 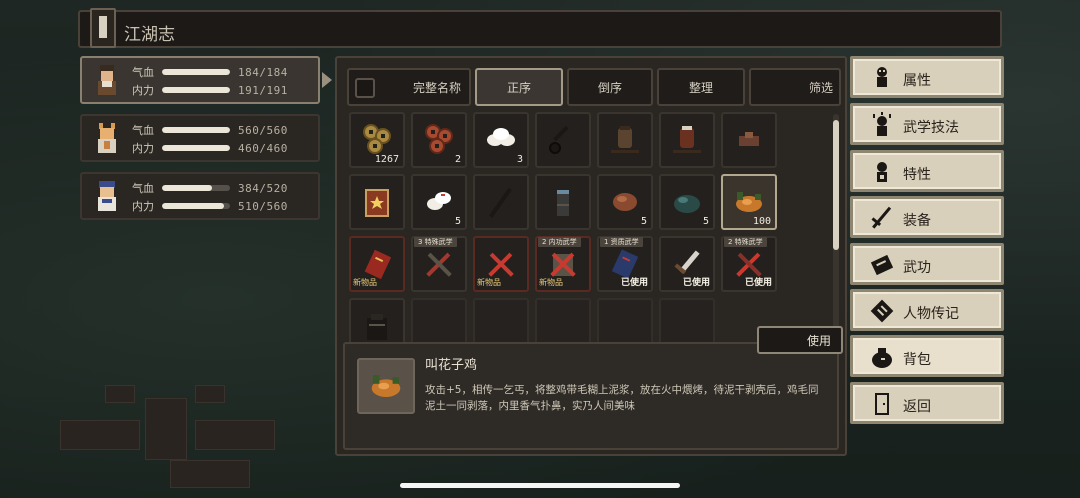 What do you see at coordinates (927, 217) in the screenshot?
I see `menu-equipment: 装备` at bounding box center [927, 217].